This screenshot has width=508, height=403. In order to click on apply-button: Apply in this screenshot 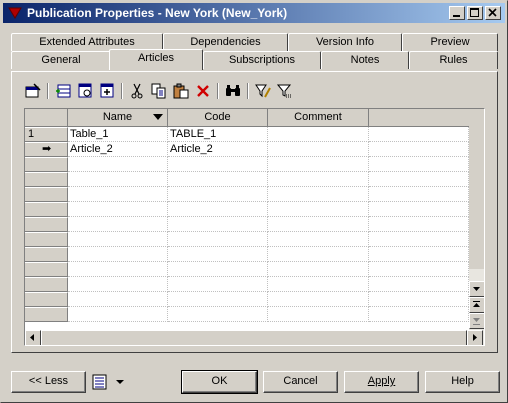, I will do `click(381, 382)`.